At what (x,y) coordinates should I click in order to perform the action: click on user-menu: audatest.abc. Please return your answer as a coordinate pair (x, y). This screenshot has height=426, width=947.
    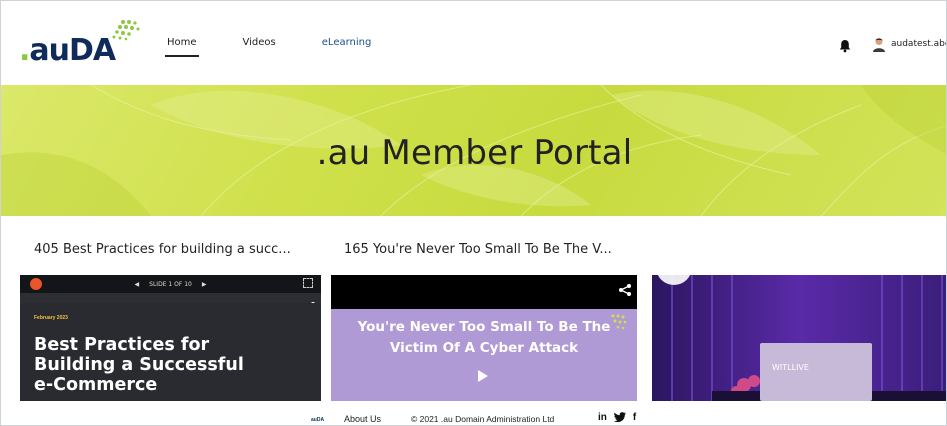
    Looking at the image, I should click on (909, 44).